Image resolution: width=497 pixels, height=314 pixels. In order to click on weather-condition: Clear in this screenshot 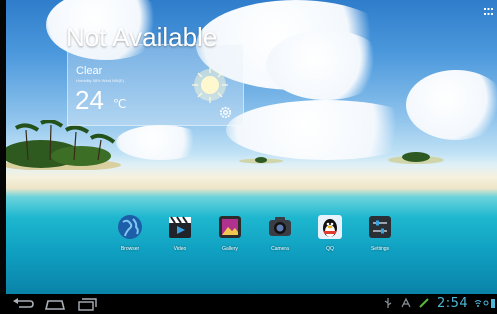, I will do `click(89, 71)`.